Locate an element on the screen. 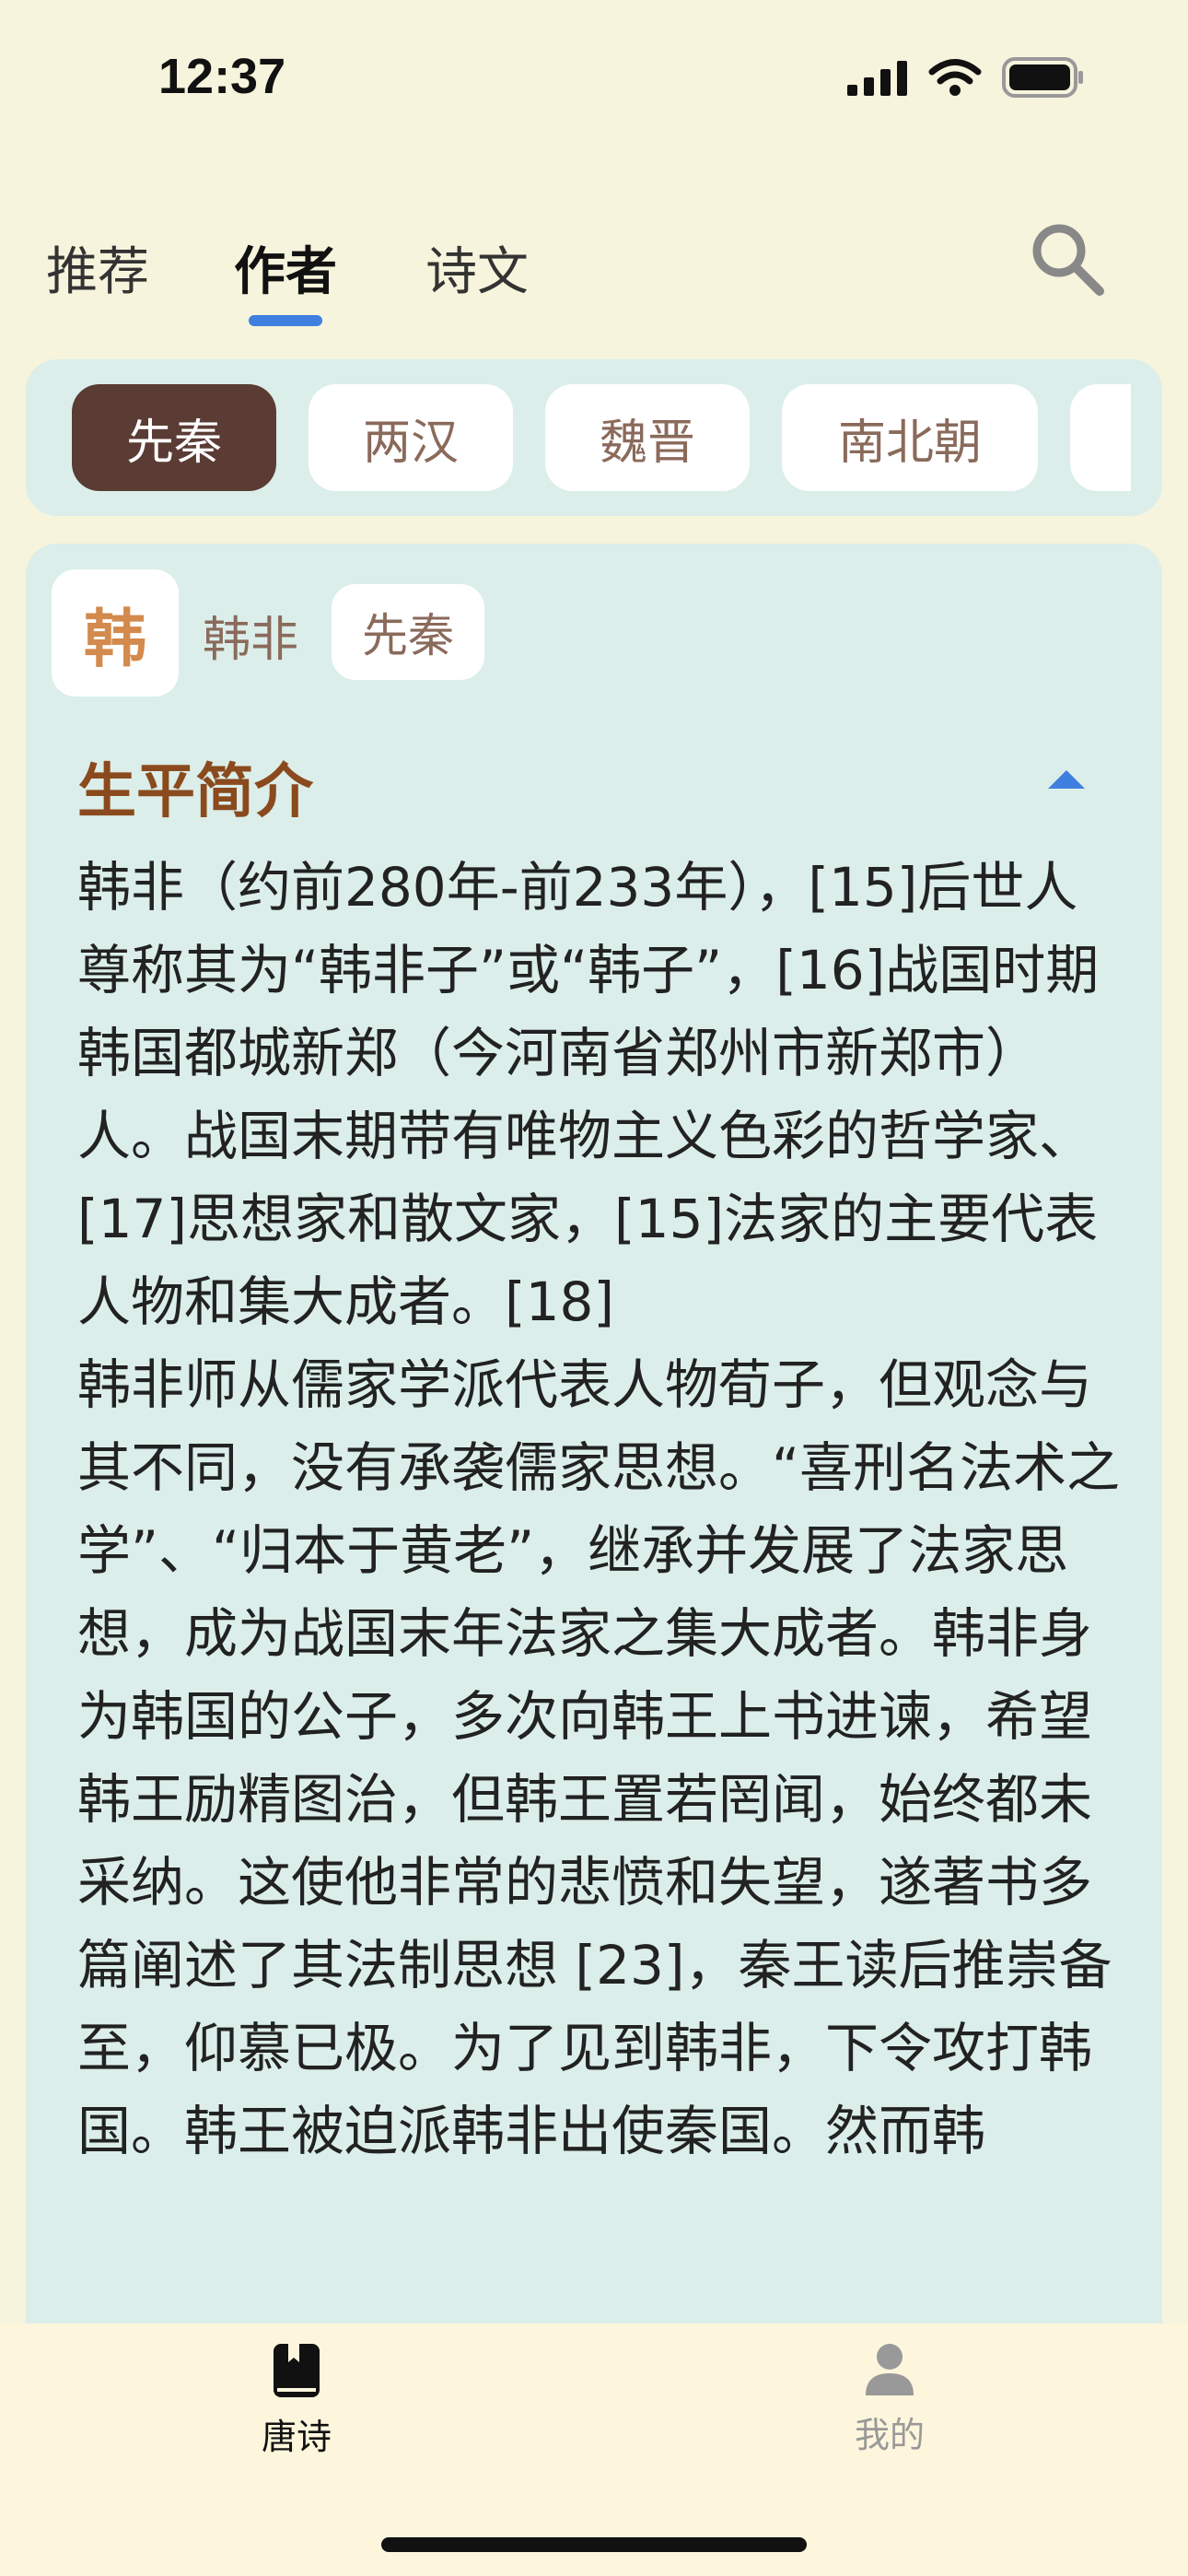 The width and height of the screenshot is (1188, 2576). era-chip-weijin: 魏晋 is located at coordinates (647, 437).